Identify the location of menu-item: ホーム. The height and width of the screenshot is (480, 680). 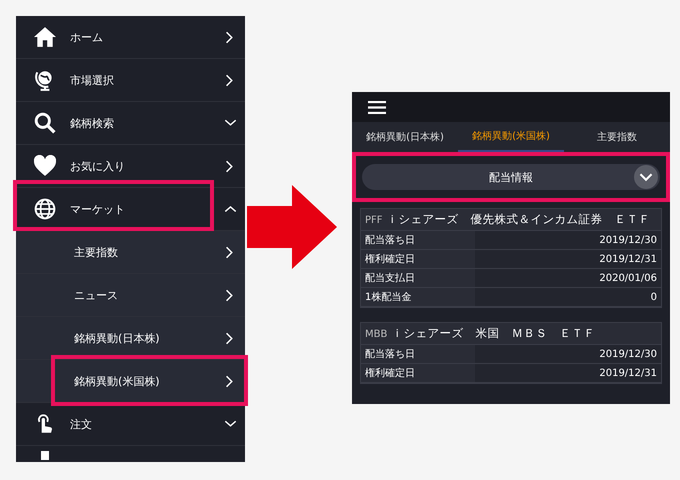
(130, 37).